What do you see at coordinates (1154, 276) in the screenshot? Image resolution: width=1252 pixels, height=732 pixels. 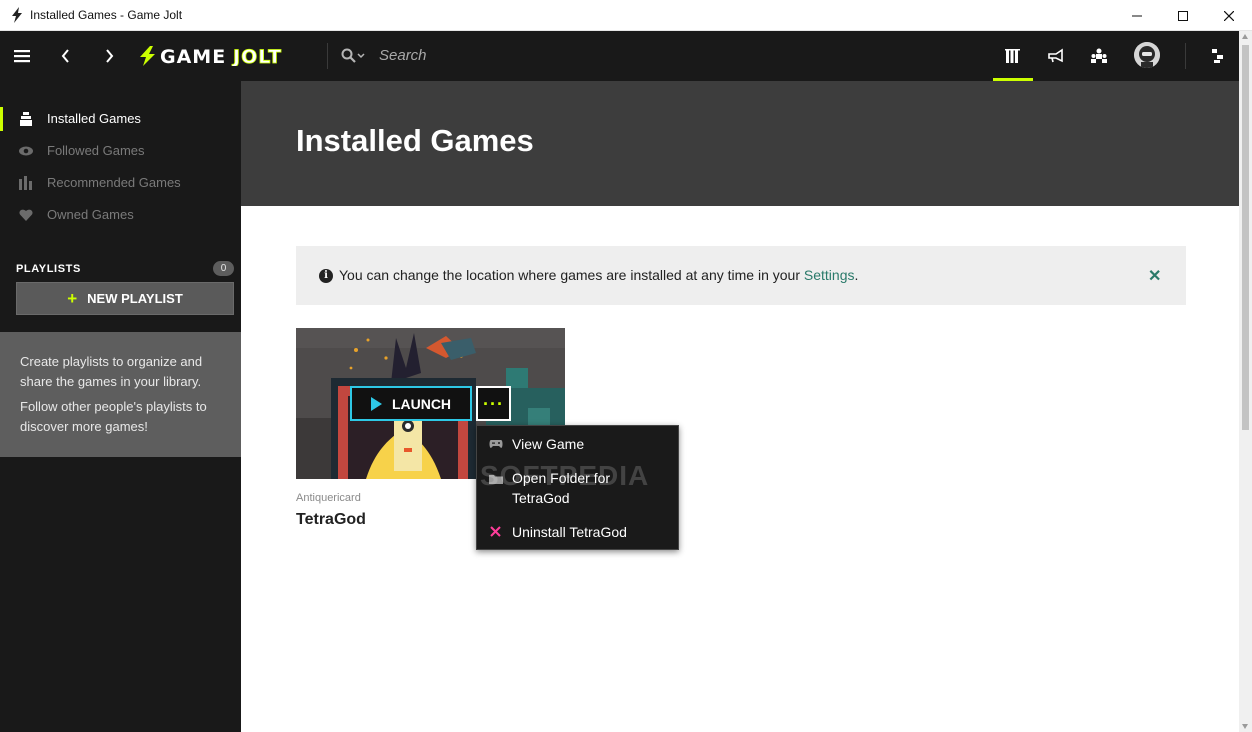 I see `dismiss-alert-button: ✕` at bounding box center [1154, 276].